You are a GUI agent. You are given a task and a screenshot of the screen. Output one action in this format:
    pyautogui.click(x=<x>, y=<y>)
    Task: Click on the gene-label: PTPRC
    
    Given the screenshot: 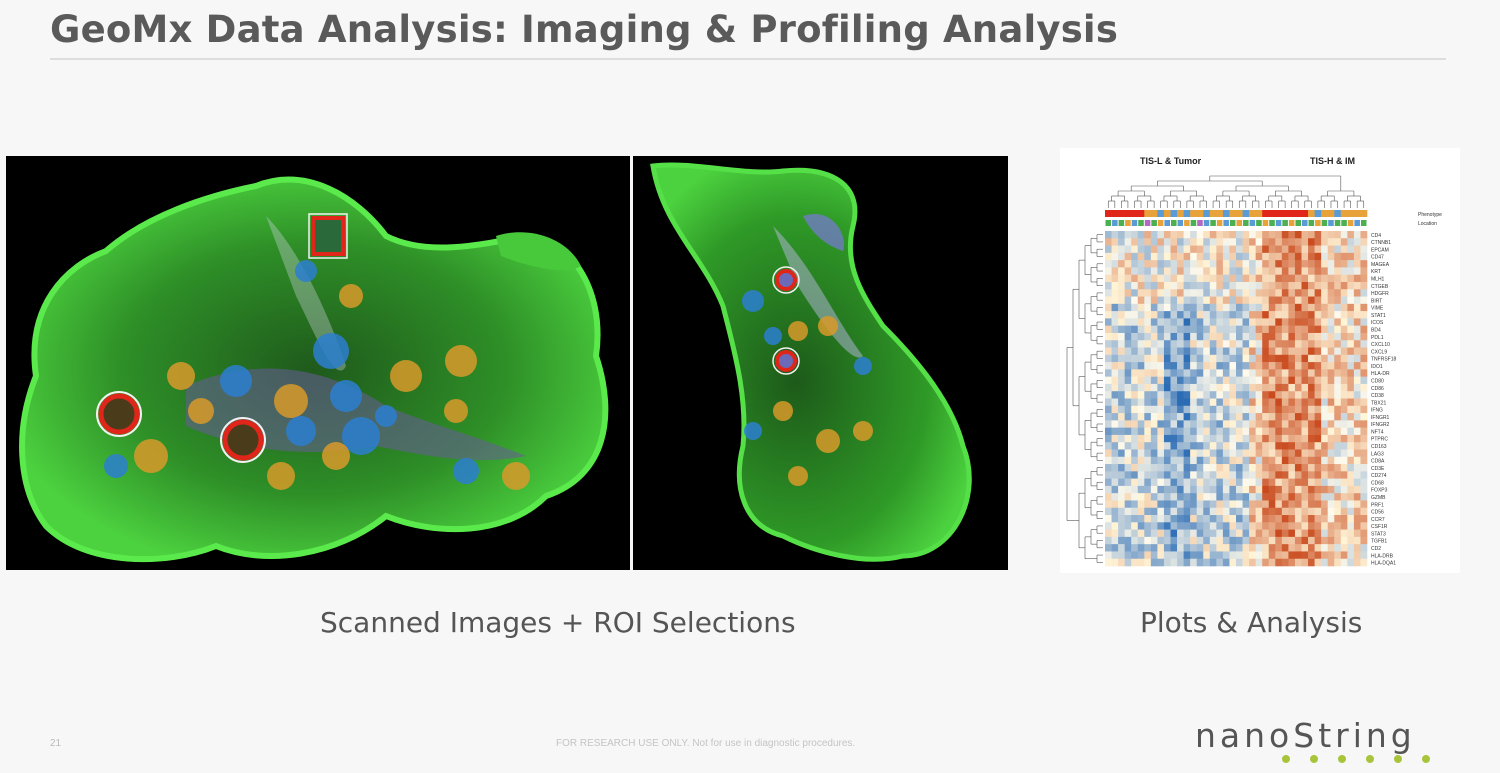 What is the action you would take?
    pyautogui.click(x=1379, y=440)
    